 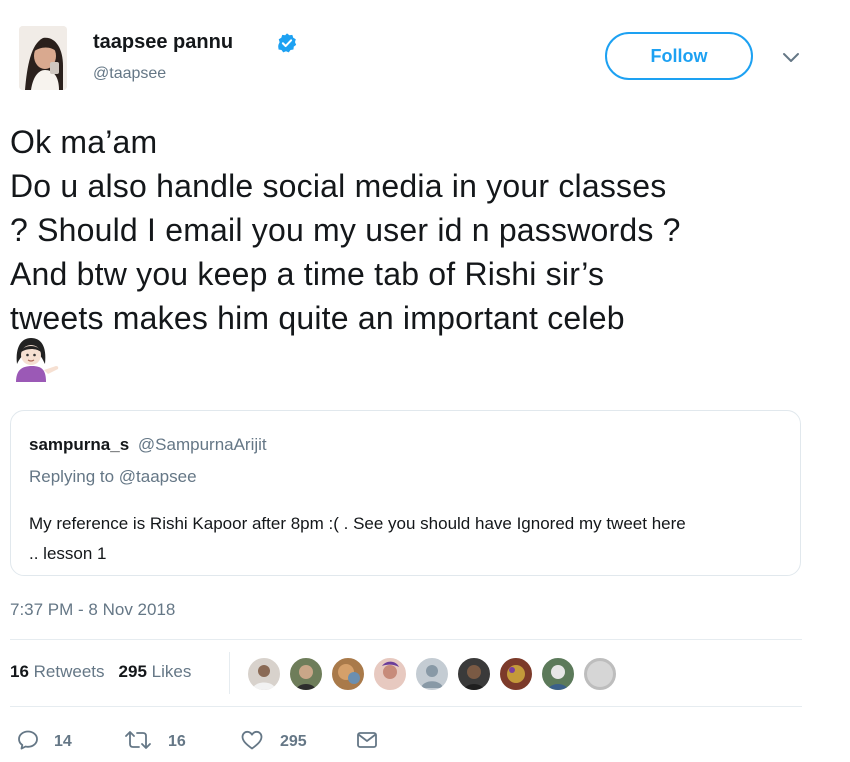 I want to click on quoted-replying-to: Replying to @taapsee, so click(x=113, y=476).